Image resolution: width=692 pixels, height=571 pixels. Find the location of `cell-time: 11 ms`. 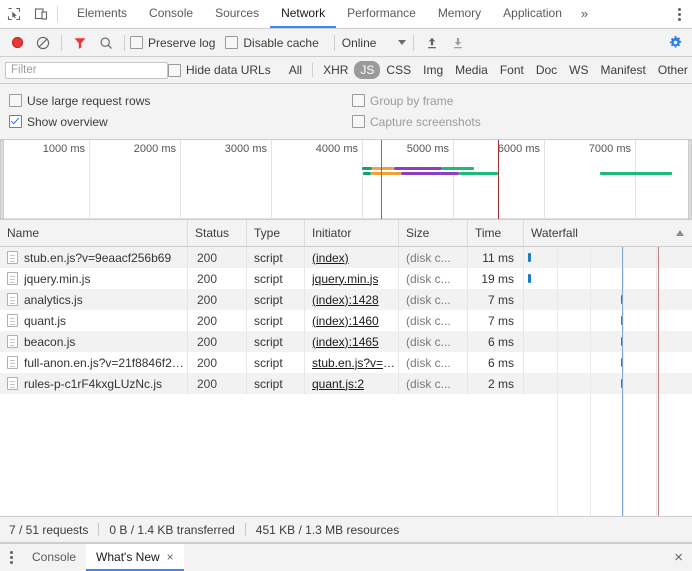

cell-time: 11 ms is located at coordinates (496, 257).